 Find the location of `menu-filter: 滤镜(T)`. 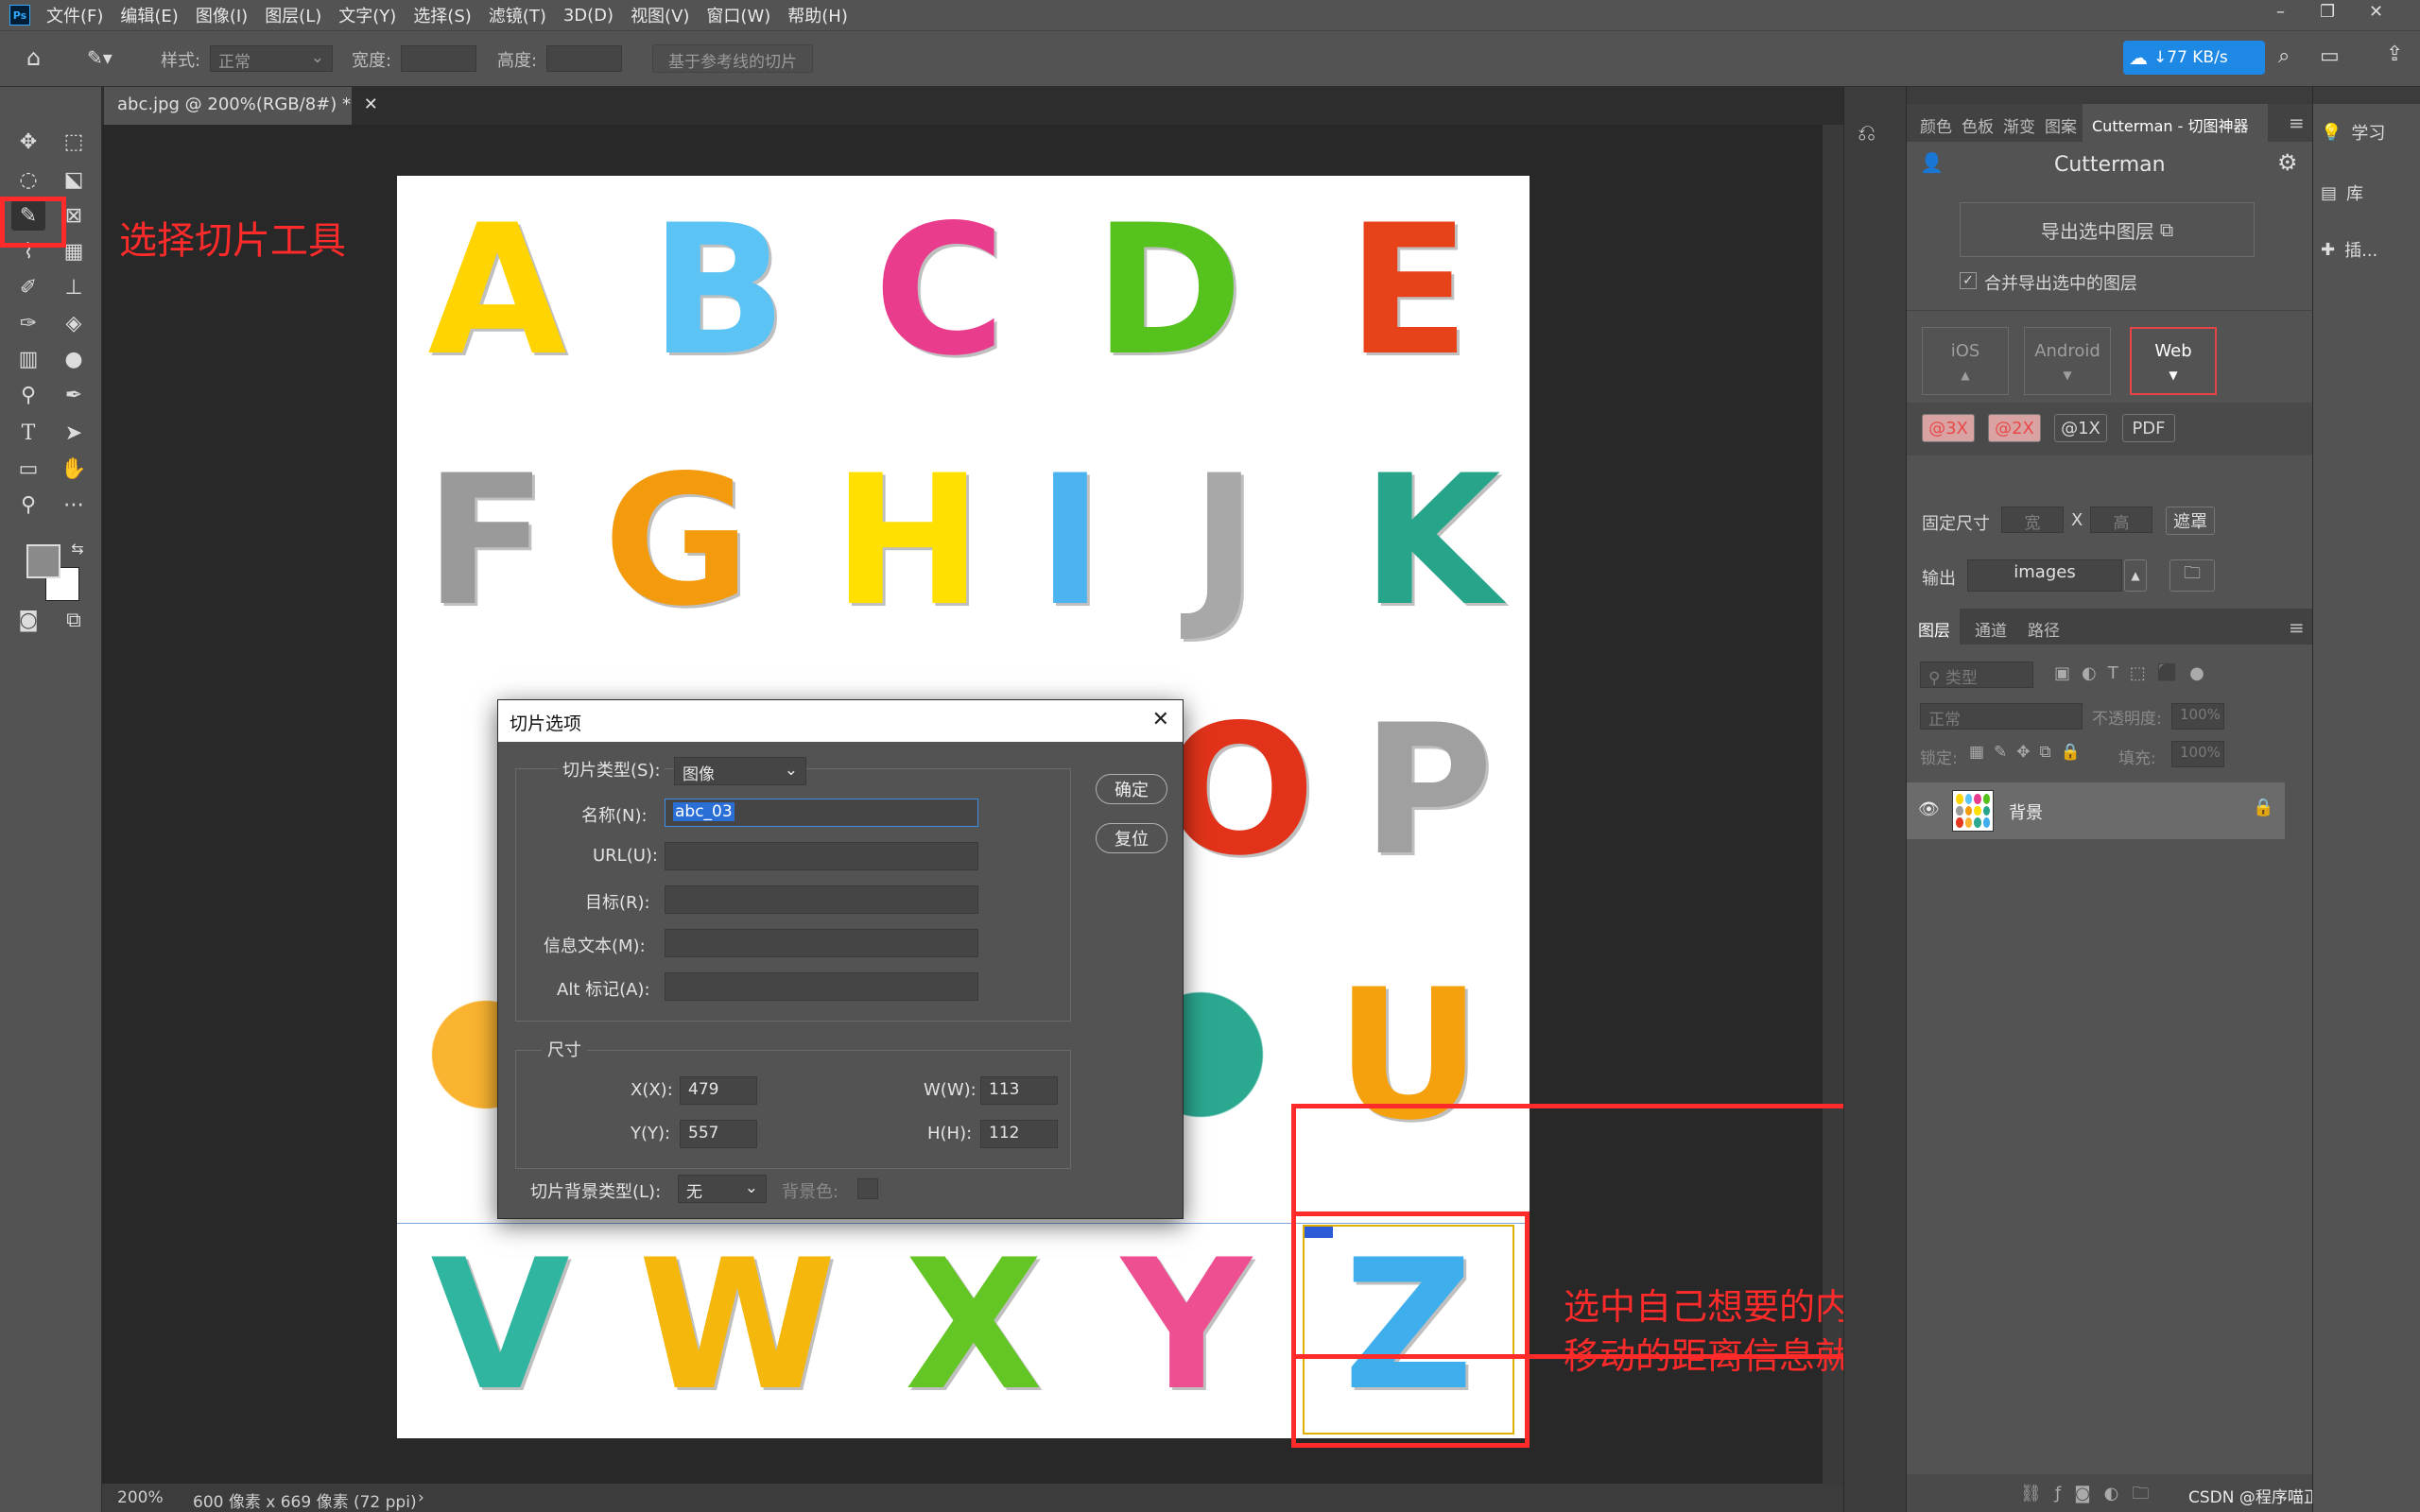

menu-filter: 滤镜(T) is located at coordinates (518, 15).